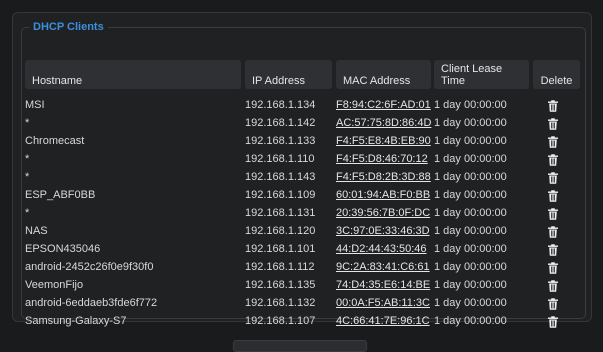 The width and height of the screenshot is (603, 352). Describe the element at coordinates (280, 195) in the screenshot. I see `ip-address-cell: 192.168.1.109` at that location.